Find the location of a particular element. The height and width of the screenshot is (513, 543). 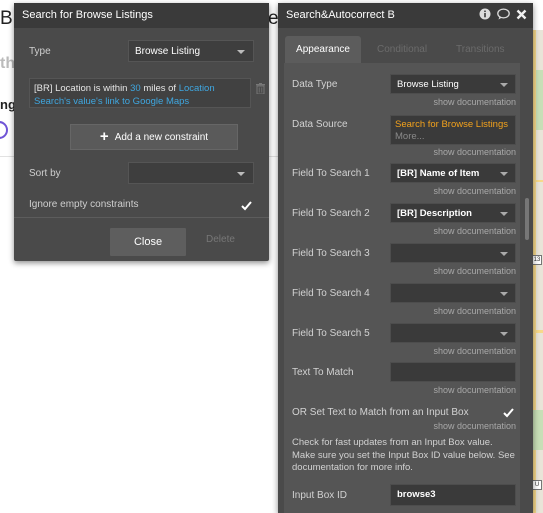

field-to-search-4-dropdown is located at coordinates (453, 293).